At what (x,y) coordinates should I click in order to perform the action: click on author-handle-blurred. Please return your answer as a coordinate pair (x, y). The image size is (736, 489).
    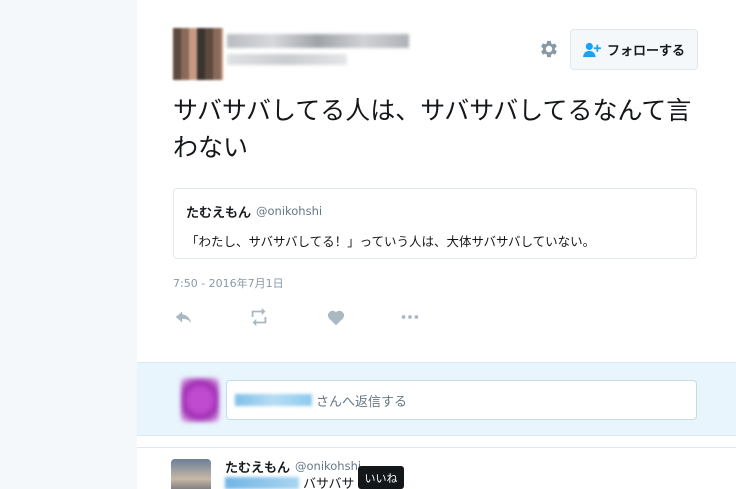
    Looking at the image, I should click on (287, 59).